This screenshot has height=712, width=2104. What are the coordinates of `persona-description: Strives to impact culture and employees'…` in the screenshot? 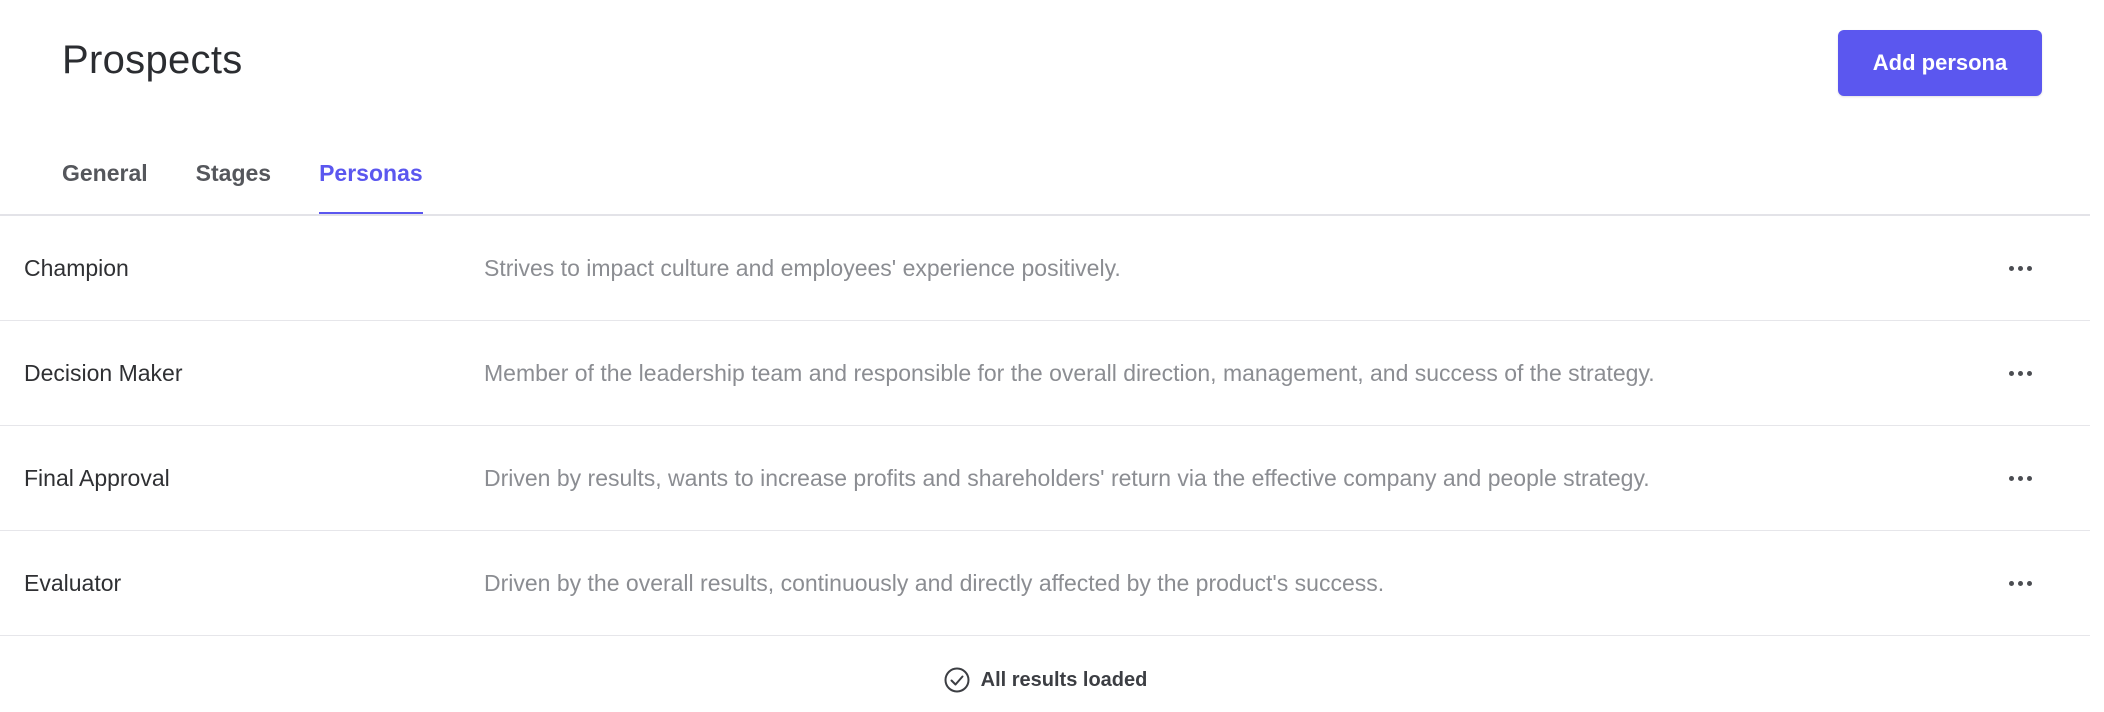 It's located at (802, 268).